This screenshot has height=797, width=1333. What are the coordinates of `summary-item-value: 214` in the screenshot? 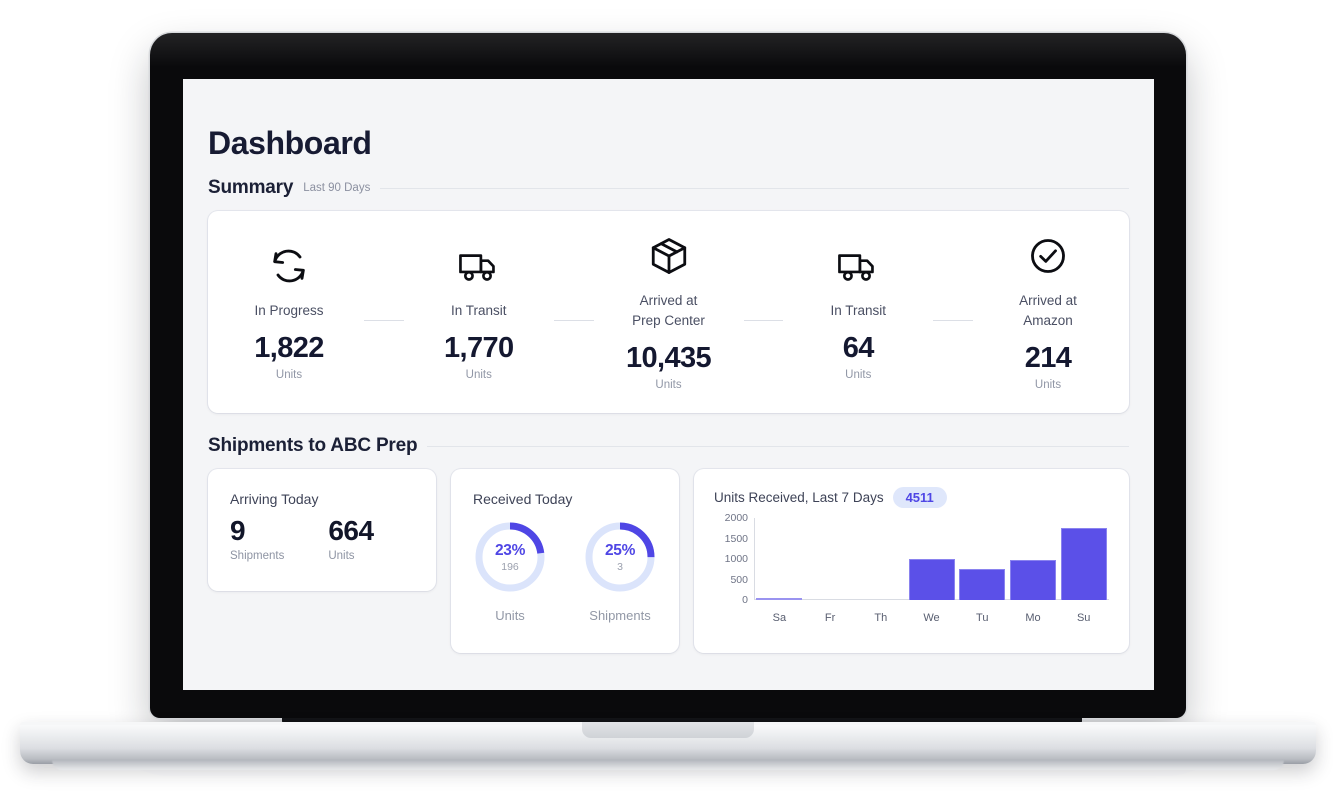 It's located at (1048, 358).